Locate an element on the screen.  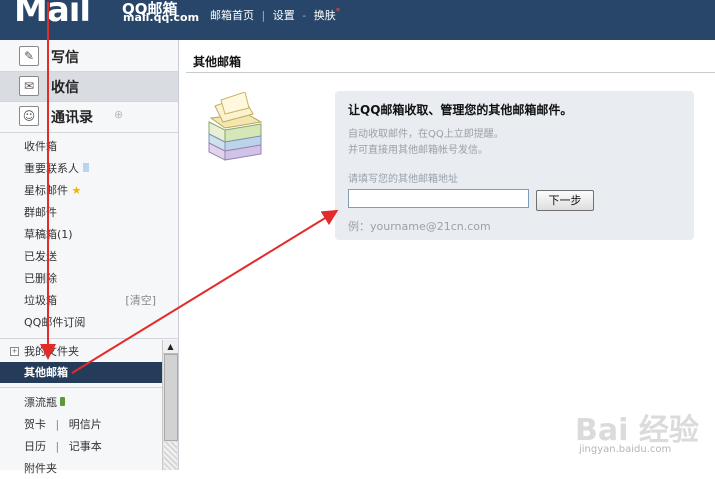
pencil-icon: ✎ is located at coordinates (29, 56).